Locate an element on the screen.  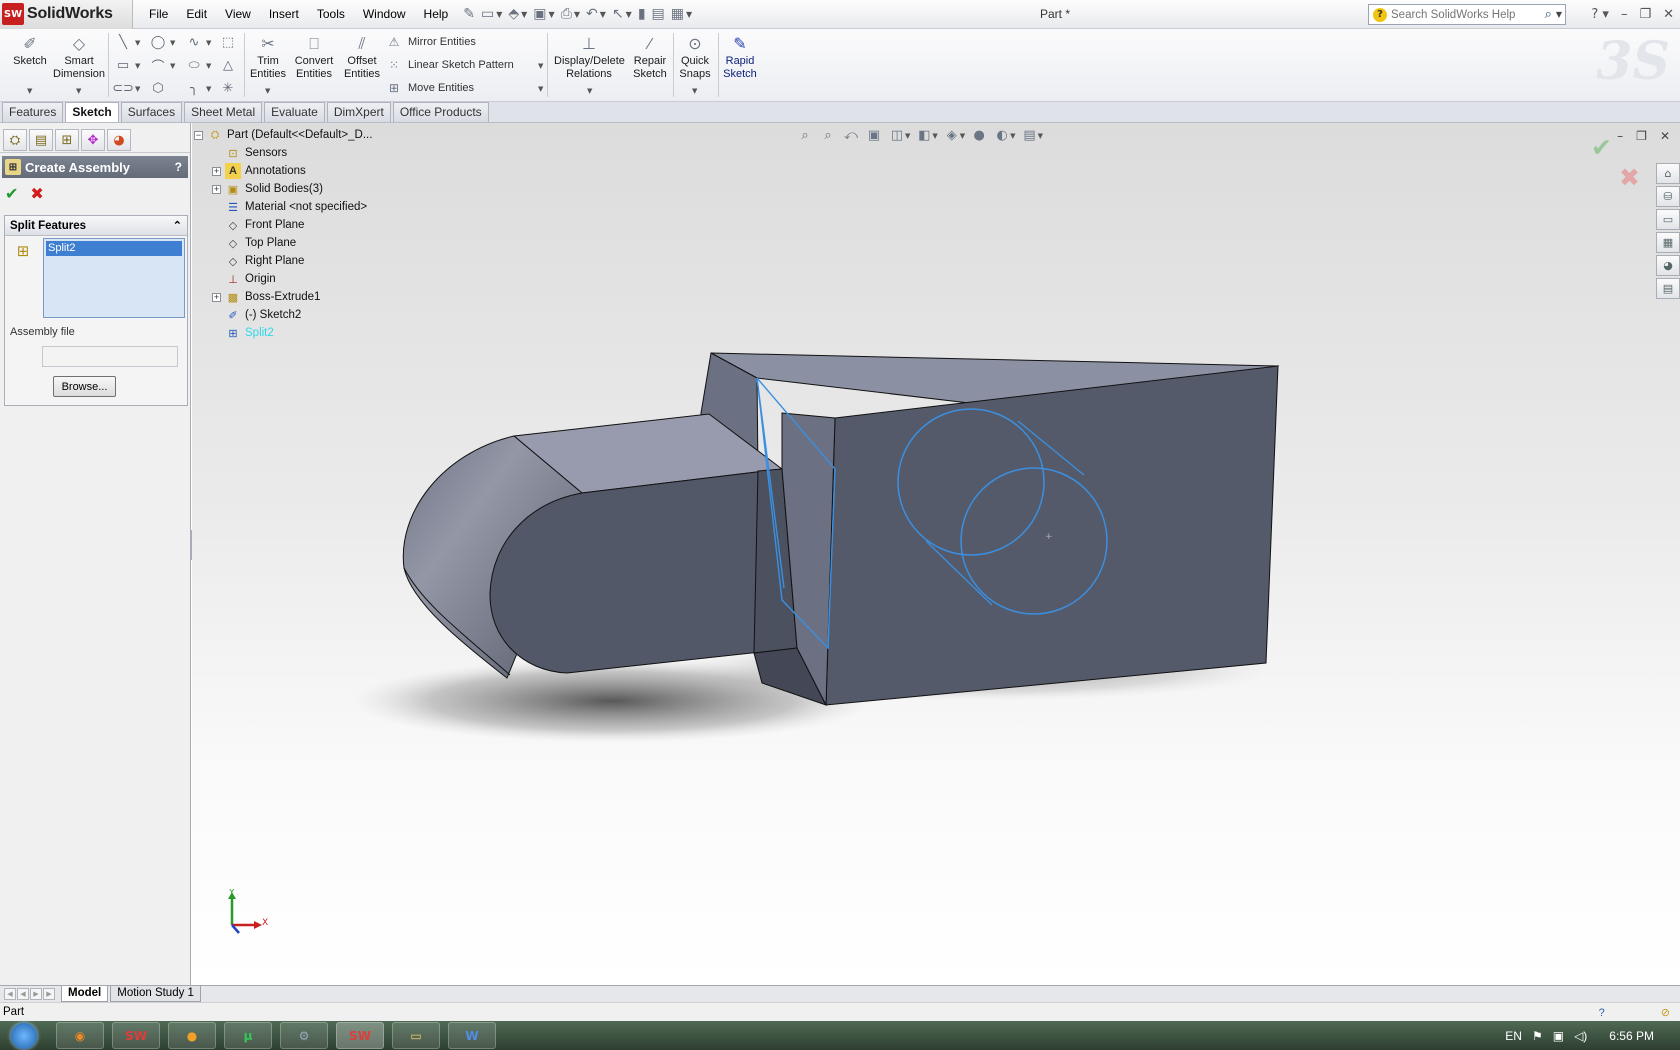
tab-sketch: Sketch is located at coordinates (92, 112).